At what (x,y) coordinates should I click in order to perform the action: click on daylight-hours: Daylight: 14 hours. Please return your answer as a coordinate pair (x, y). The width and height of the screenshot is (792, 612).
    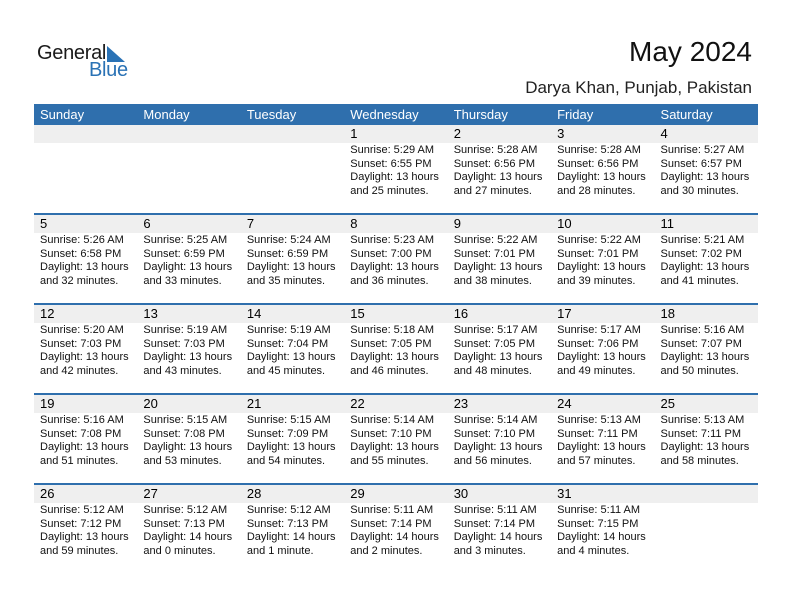
    Looking at the image, I should click on (188, 537).